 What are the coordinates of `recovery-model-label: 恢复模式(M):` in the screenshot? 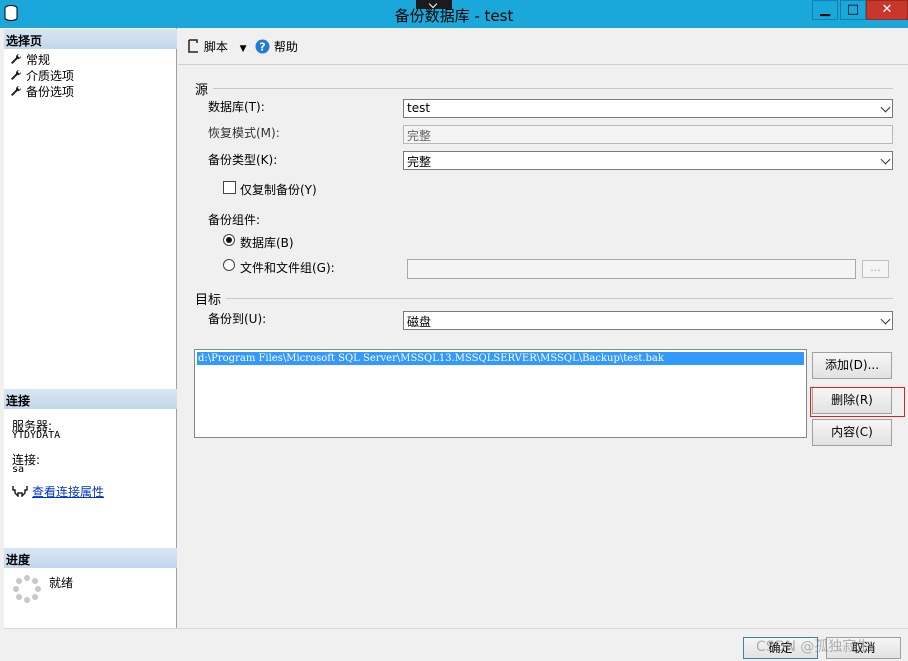 It's located at (244, 133).